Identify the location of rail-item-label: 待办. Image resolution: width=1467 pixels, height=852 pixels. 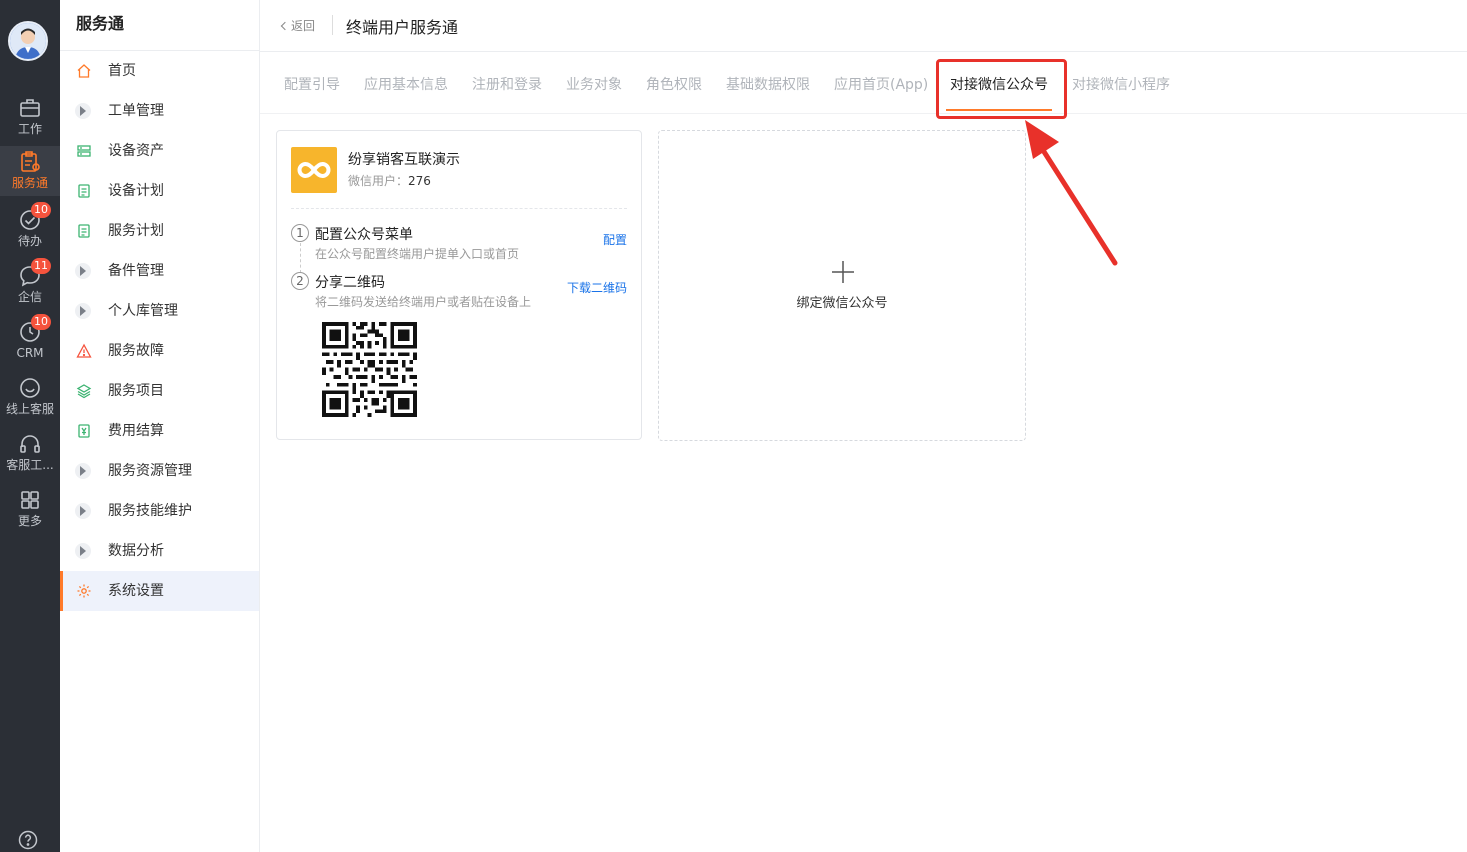
(29, 241).